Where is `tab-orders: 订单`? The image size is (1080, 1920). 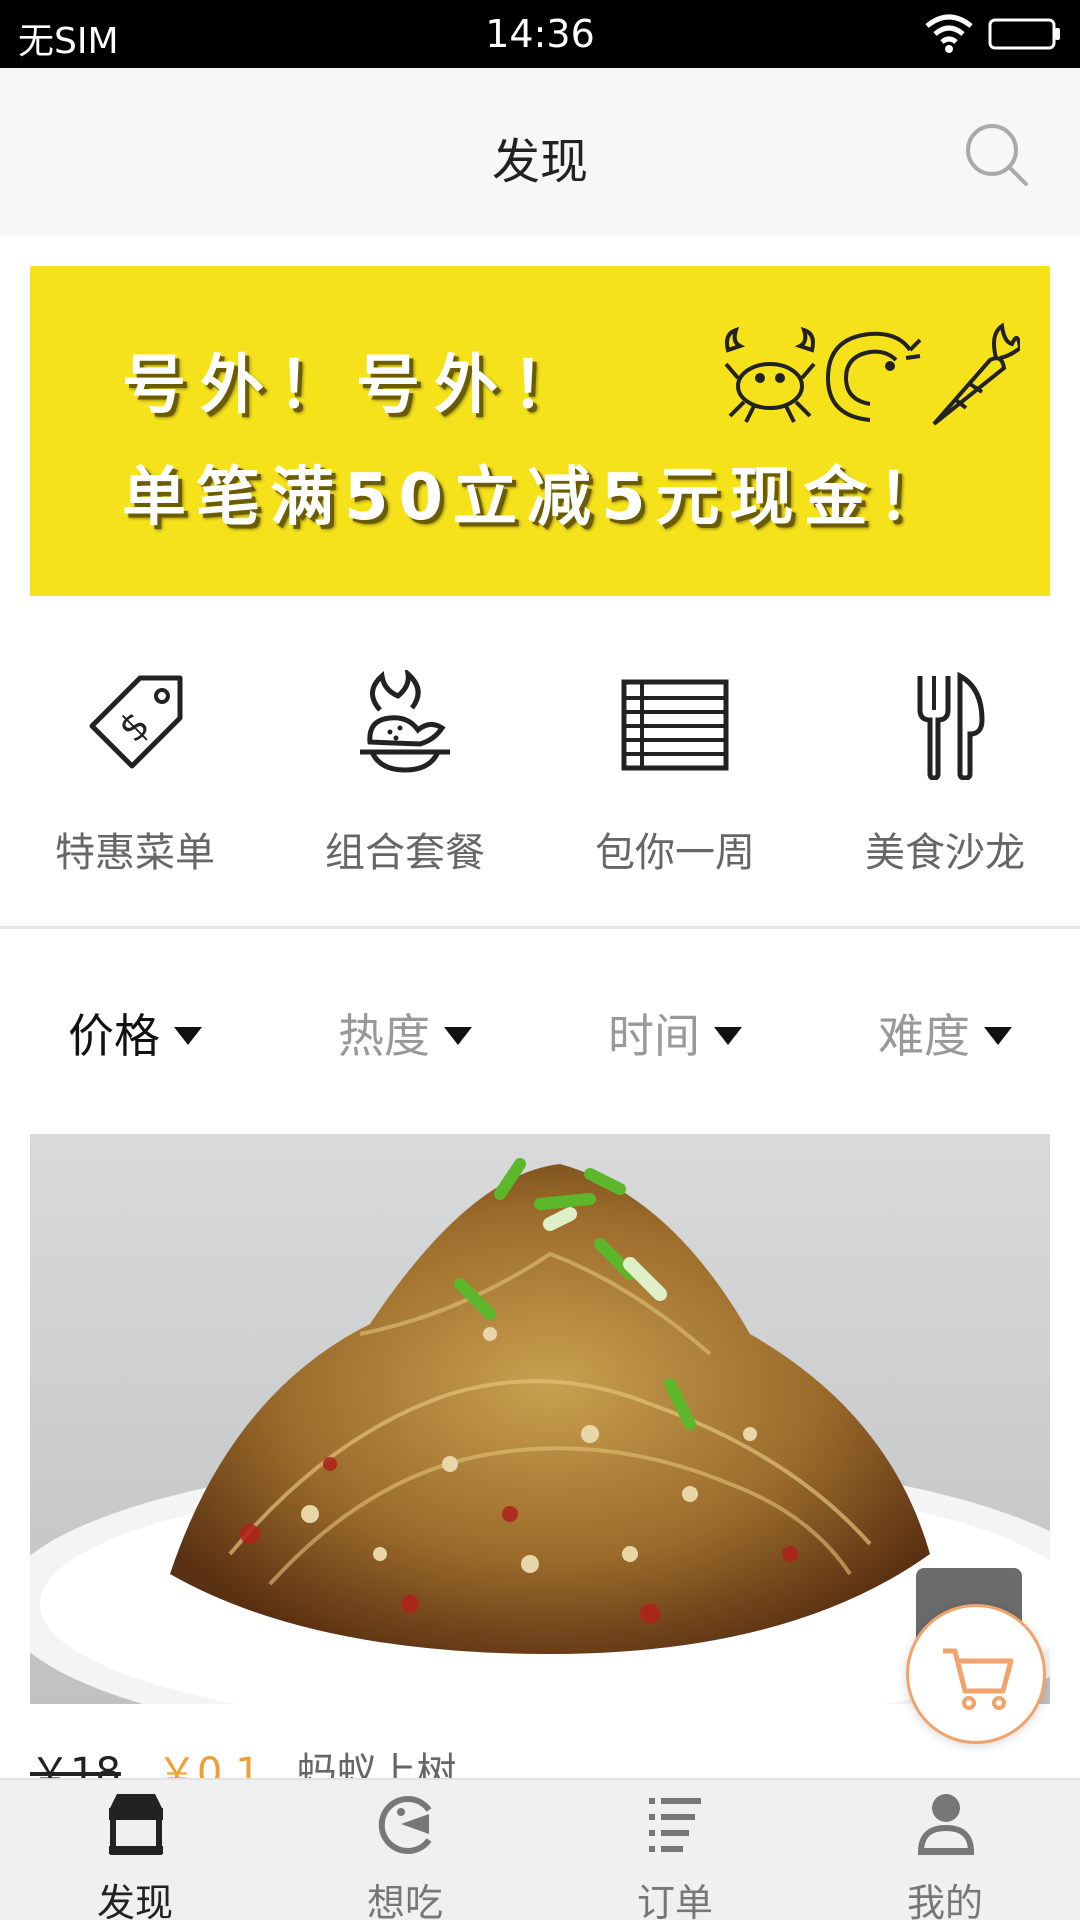
tab-orders: 订单 is located at coordinates (675, 1850).